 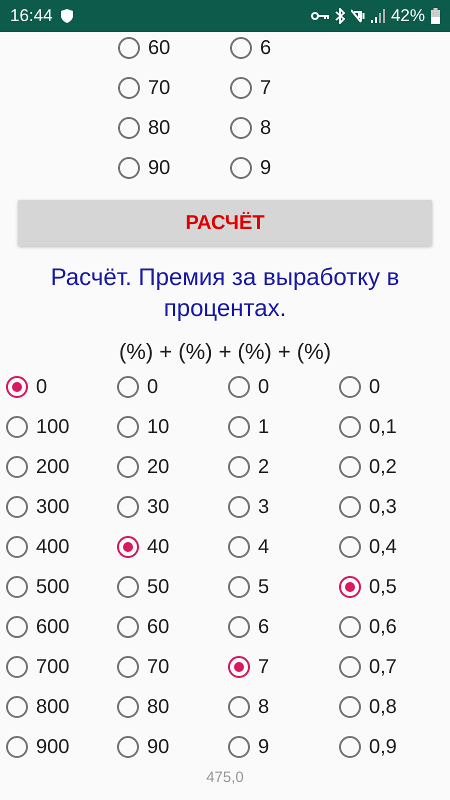 What do you see at coordinates (383, 627) in the screenshot?
I see `option-label: 0,6` at bounding box center [383, 627].